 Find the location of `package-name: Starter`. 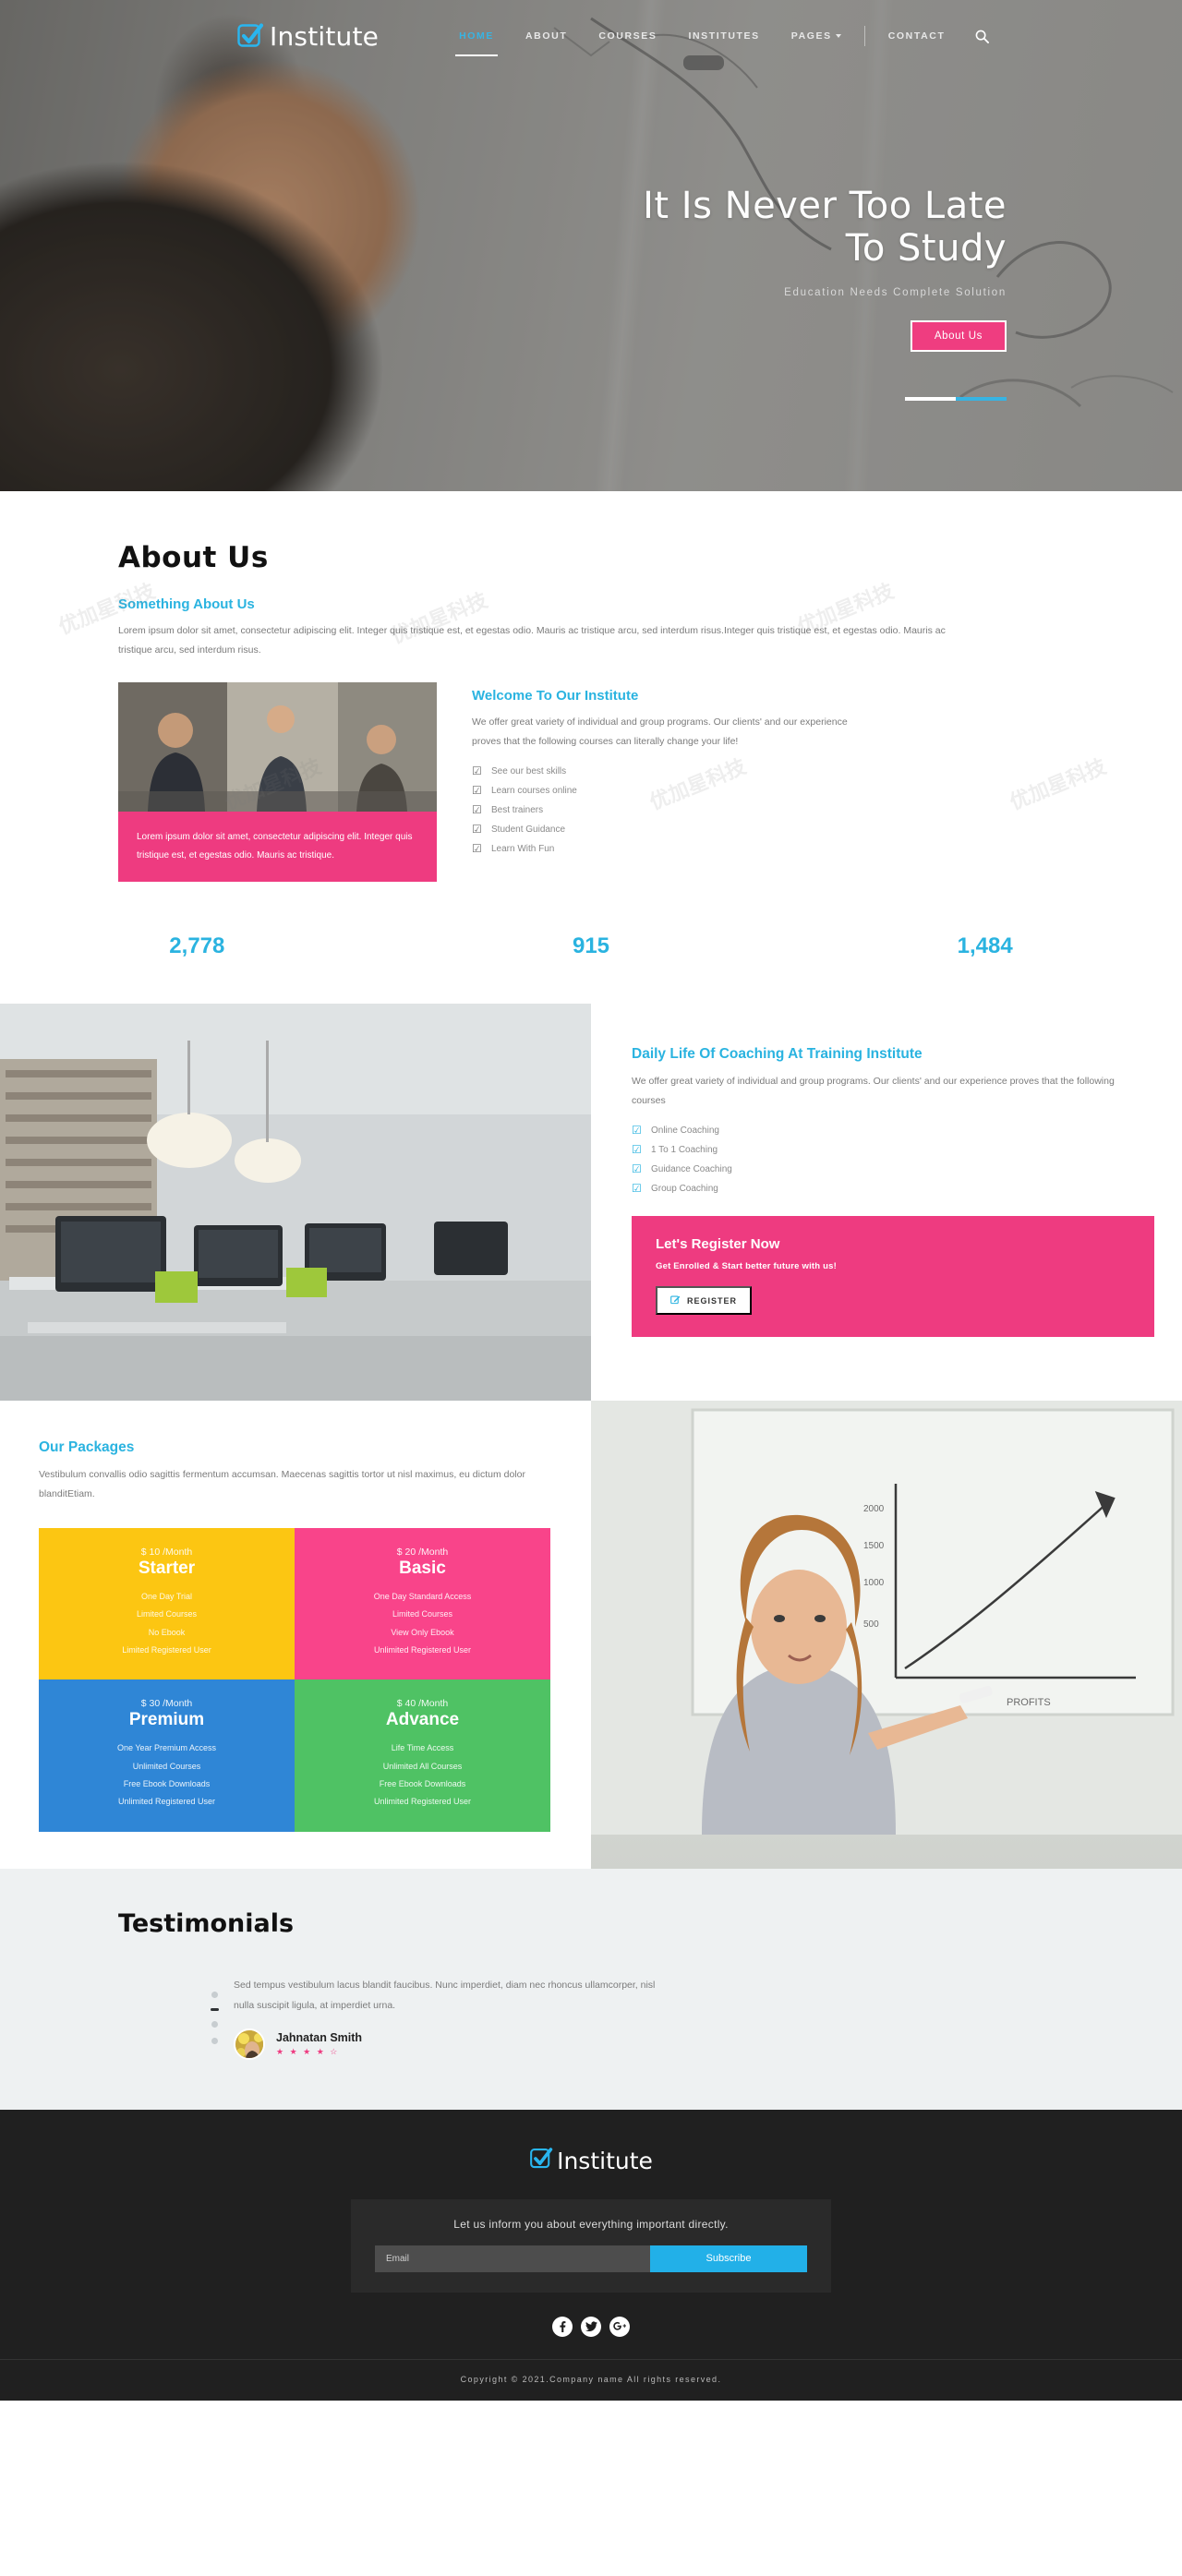

package-name: Starter is located at coordinates (167, 1568).